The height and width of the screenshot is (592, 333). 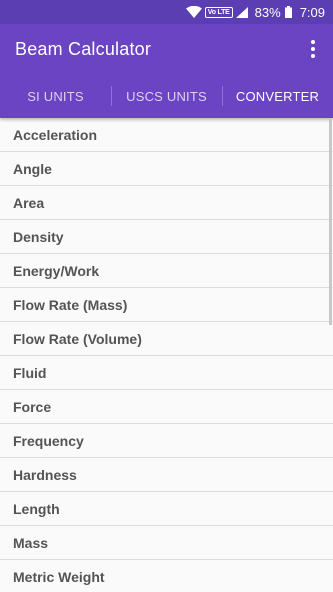 I want to click on battery-percent: 83%, so click(x=267, y=12).